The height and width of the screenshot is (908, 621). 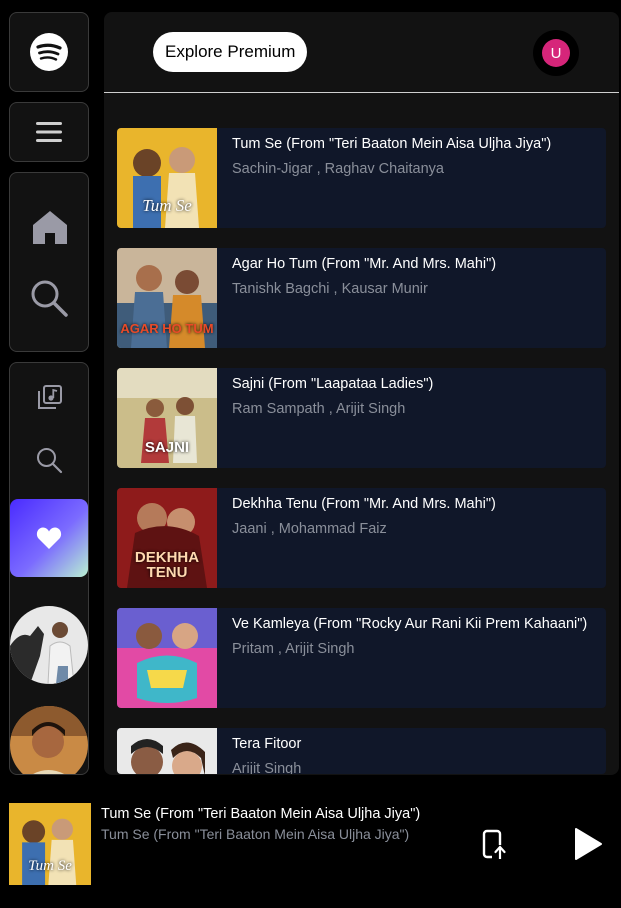 I want to click on song-title: Dekhha Tenu (From "Mr. And Mrs. Mahi"), so click(x=364, y=504).